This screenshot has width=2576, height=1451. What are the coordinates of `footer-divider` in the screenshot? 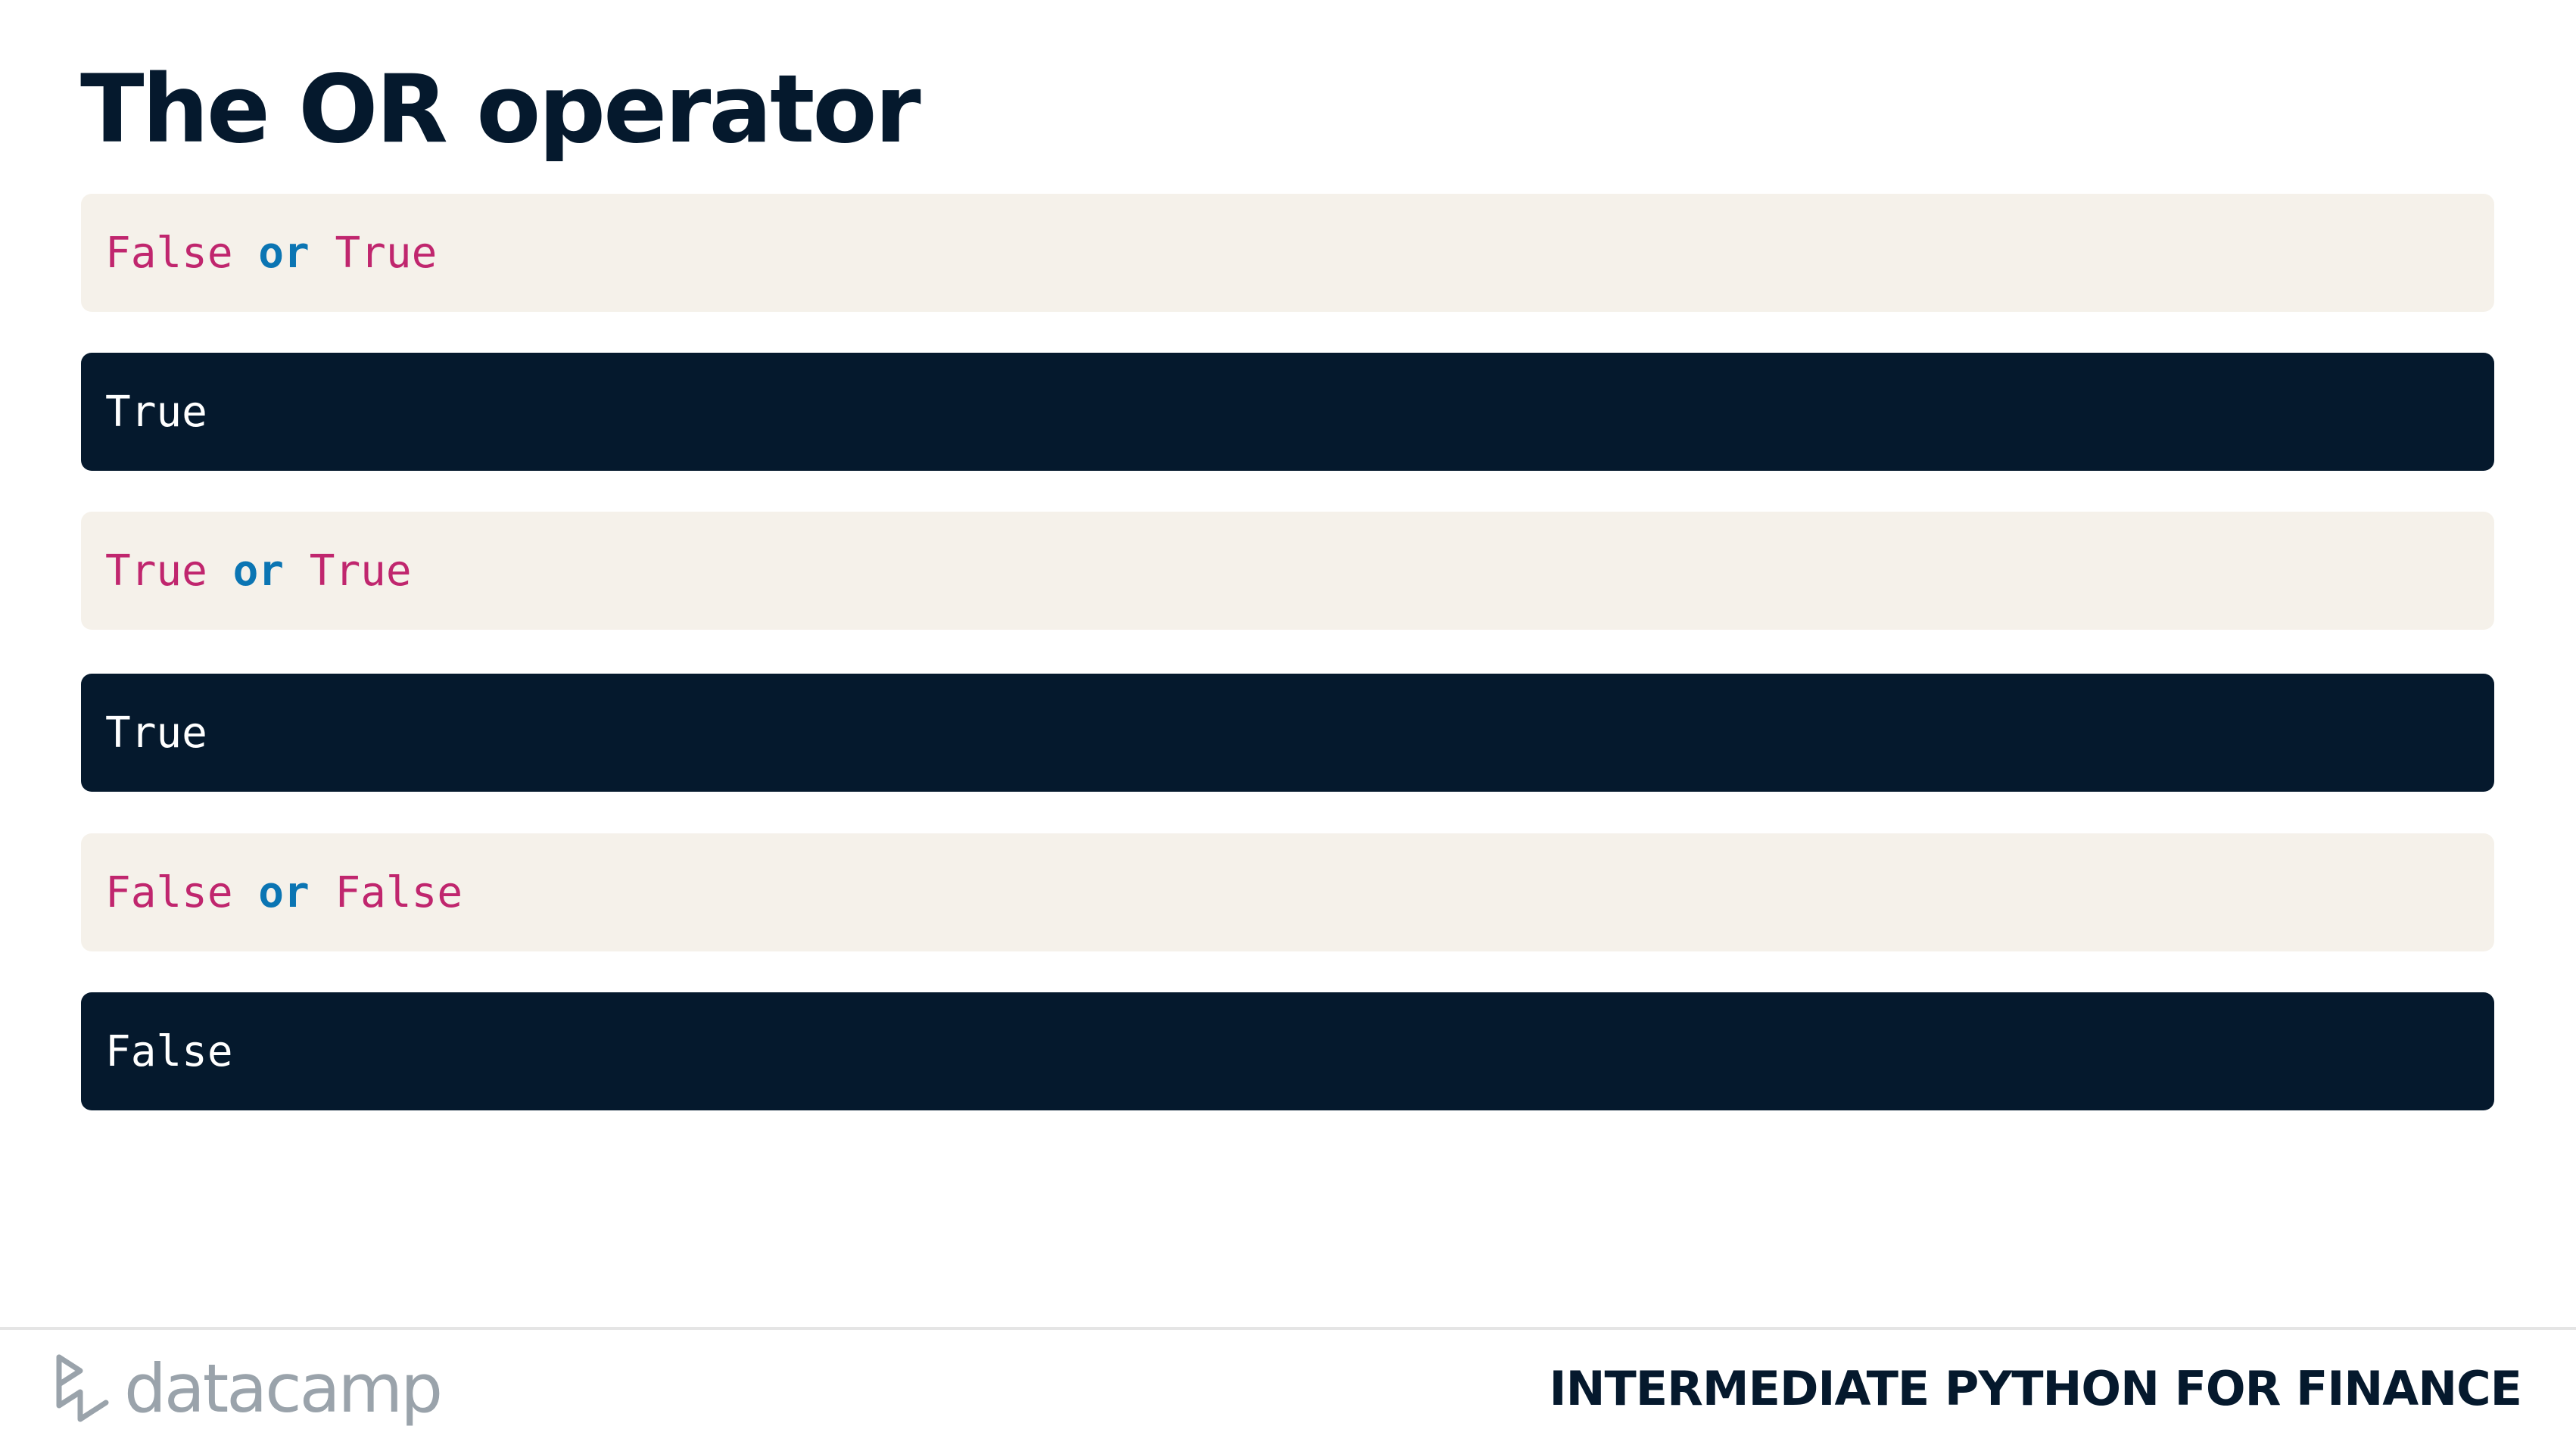 It's located at (1288, 1328).